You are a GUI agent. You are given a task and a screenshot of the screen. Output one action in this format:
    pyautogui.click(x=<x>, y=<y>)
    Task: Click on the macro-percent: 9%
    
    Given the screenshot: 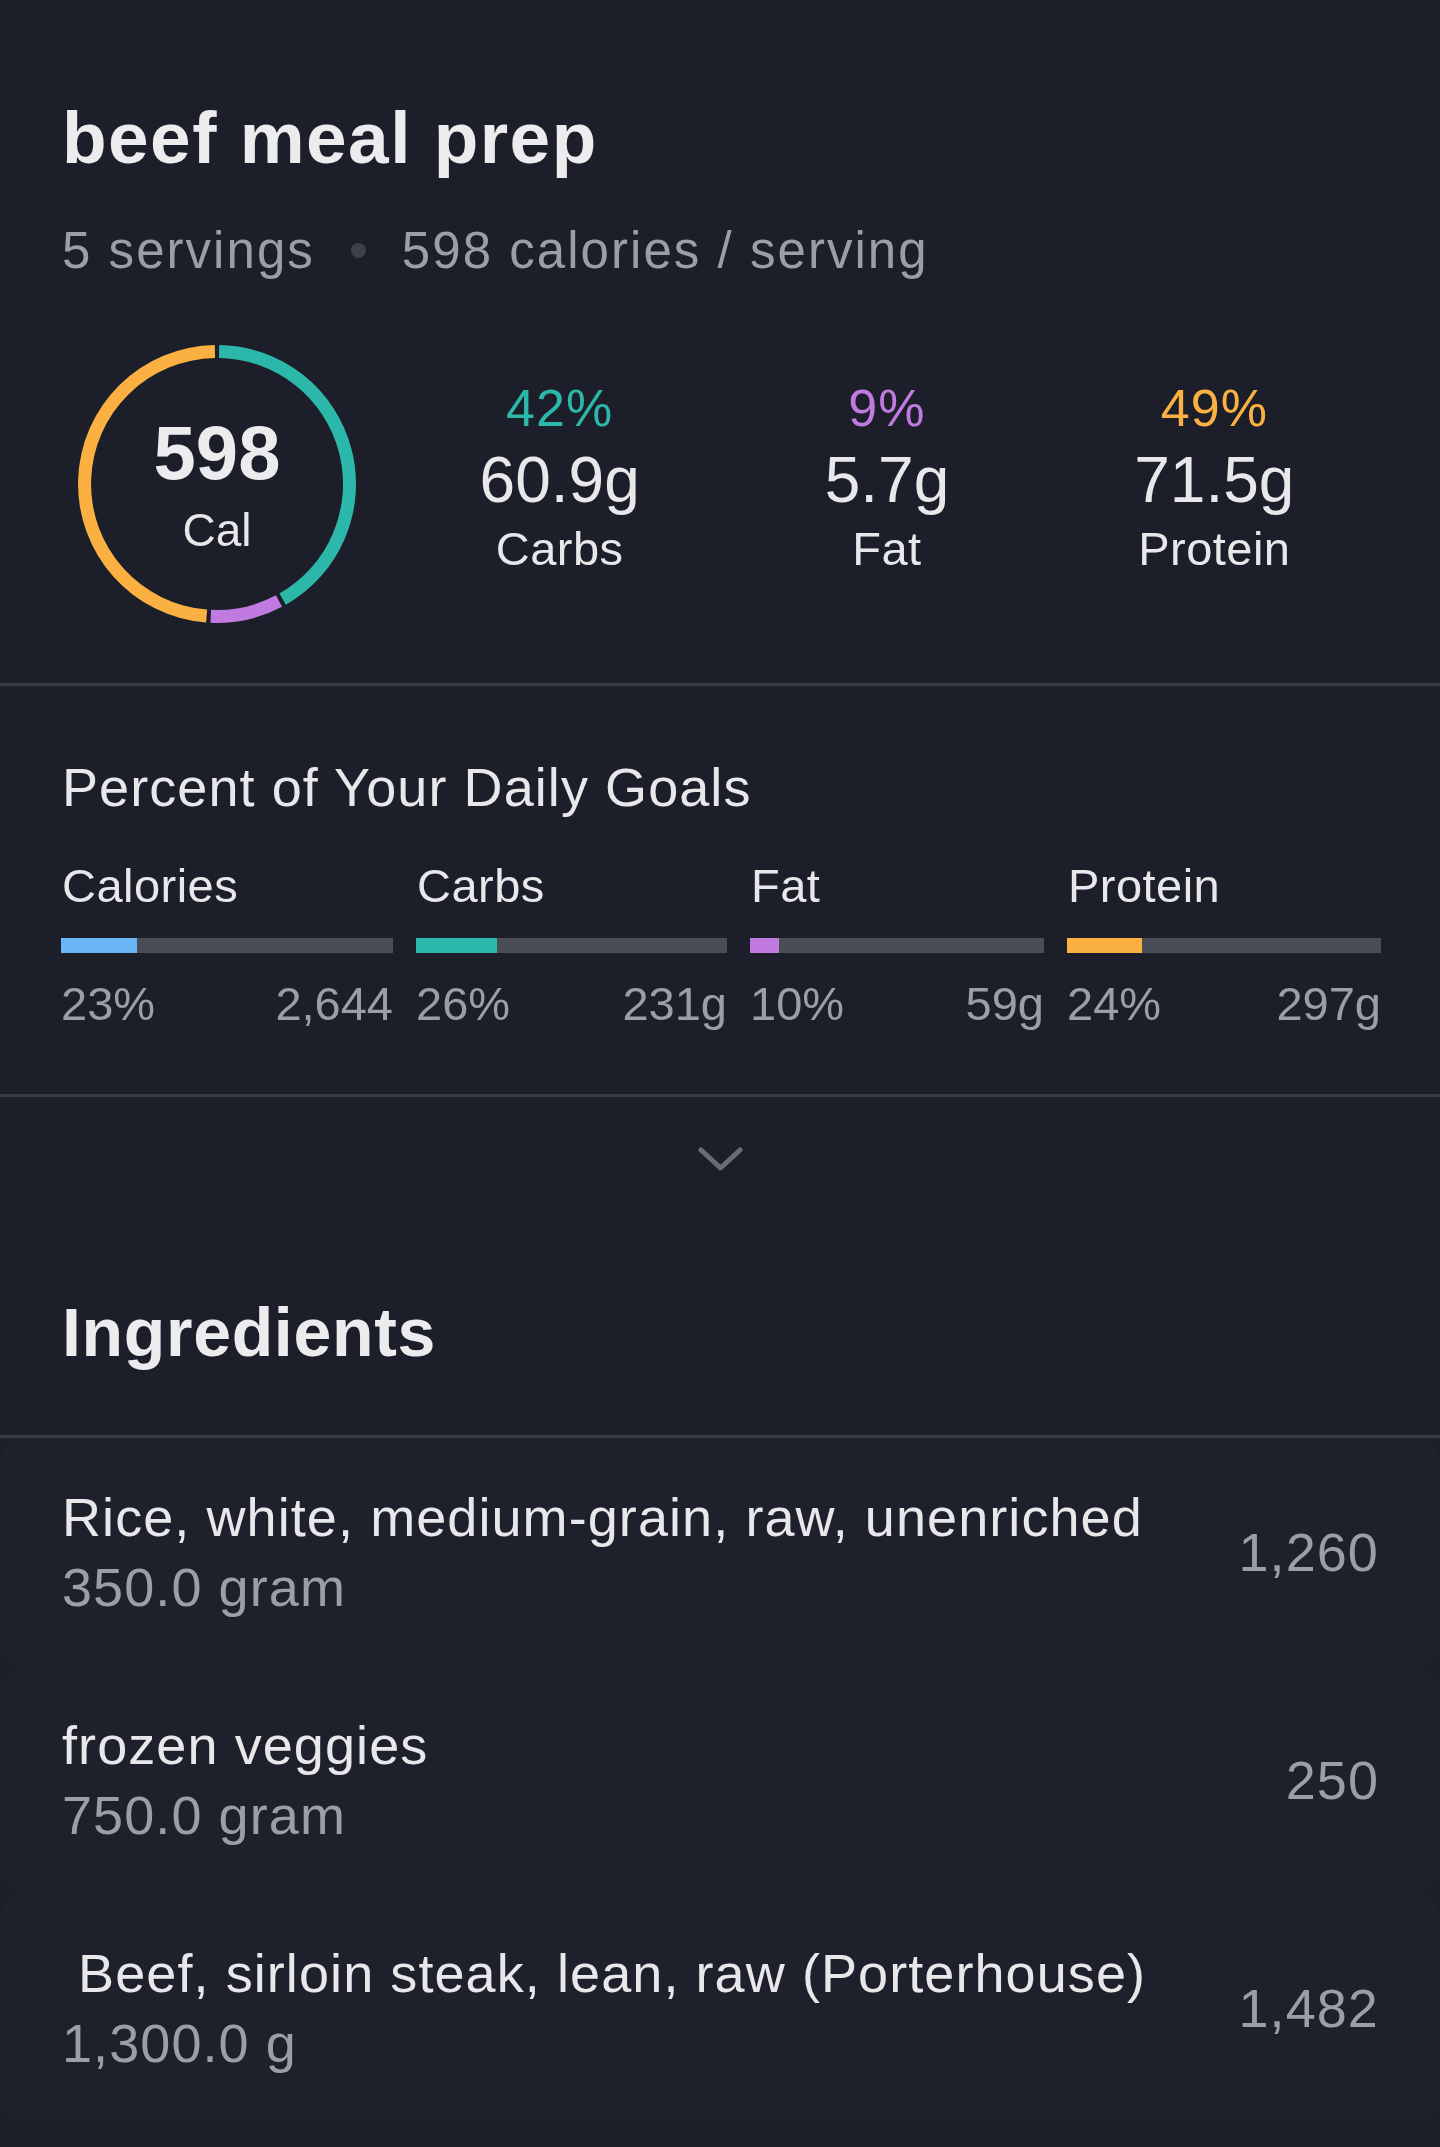 What is the action you would take?
    pyautogui.click(x=887, y=408)
    